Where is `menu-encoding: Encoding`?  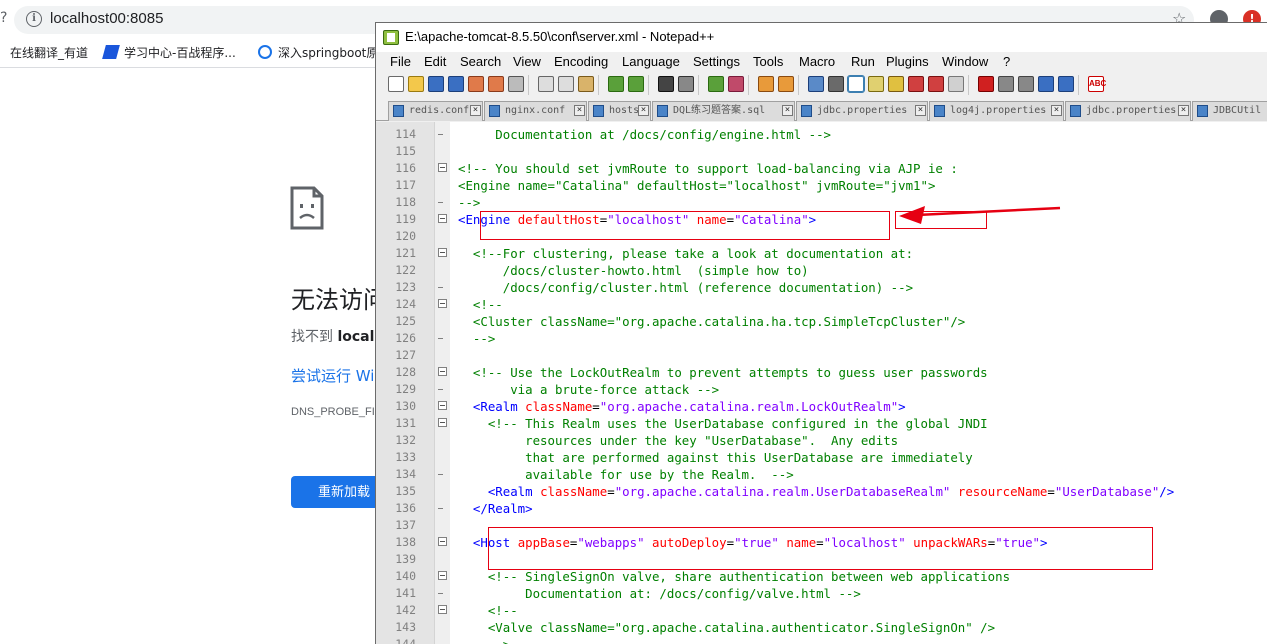 menu-encoding: Encoding is located at coordinates (581, 61).